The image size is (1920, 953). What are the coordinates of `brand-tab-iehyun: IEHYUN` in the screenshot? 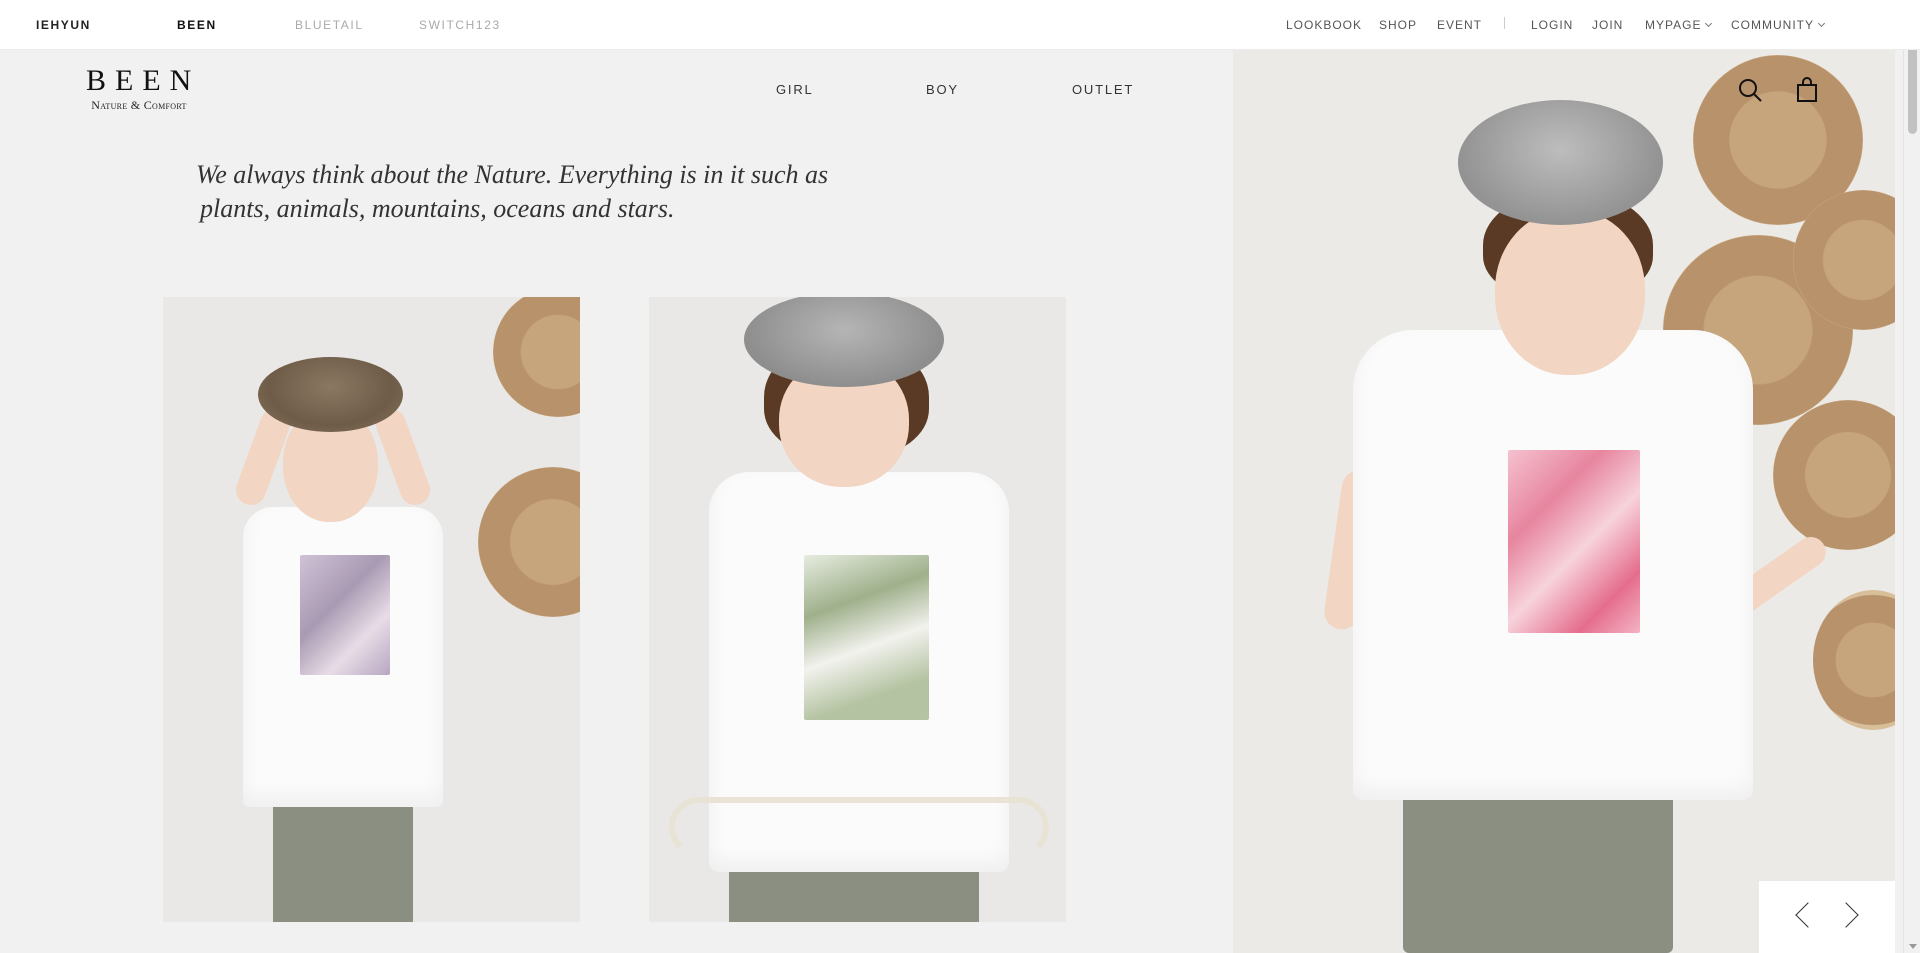 It's located at (63, 25).